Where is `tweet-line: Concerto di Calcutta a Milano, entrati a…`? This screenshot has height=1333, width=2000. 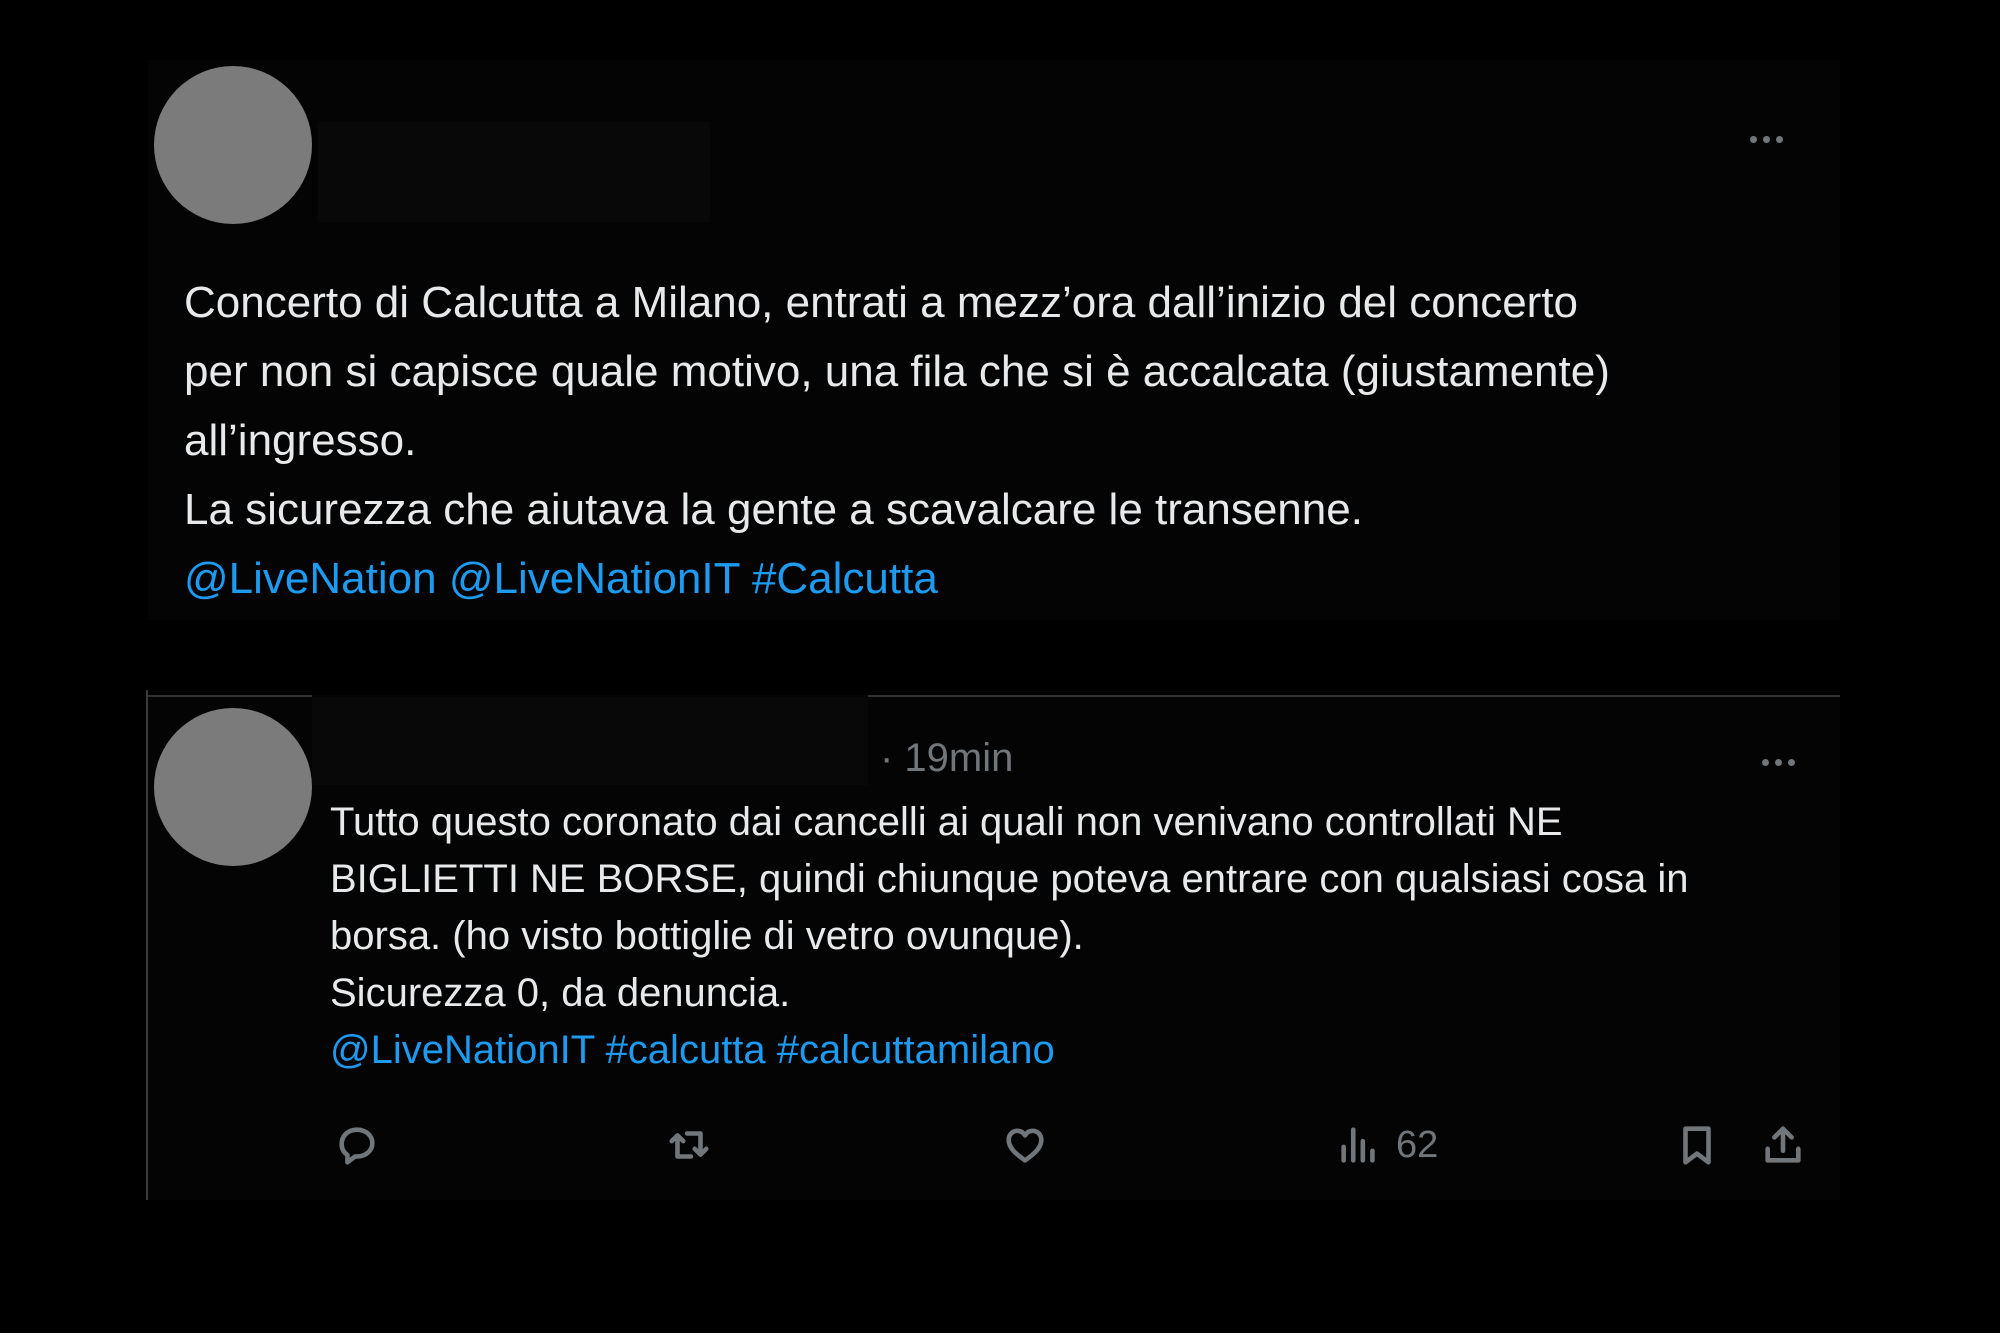
tweet-line: Concerto di Calcutta a Milano, entrati a… is located at coordinates (881, 302).